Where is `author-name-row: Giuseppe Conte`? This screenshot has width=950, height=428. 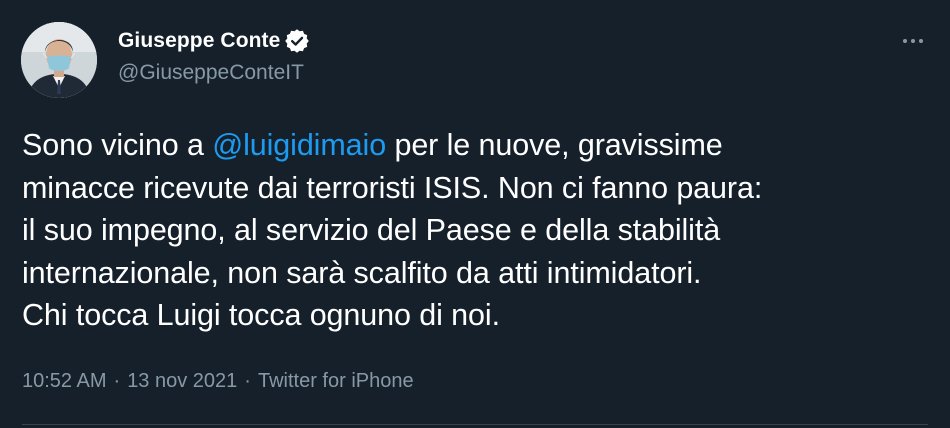
author-name-row: Giuseppe Conte is located at coordinates (214, 41).